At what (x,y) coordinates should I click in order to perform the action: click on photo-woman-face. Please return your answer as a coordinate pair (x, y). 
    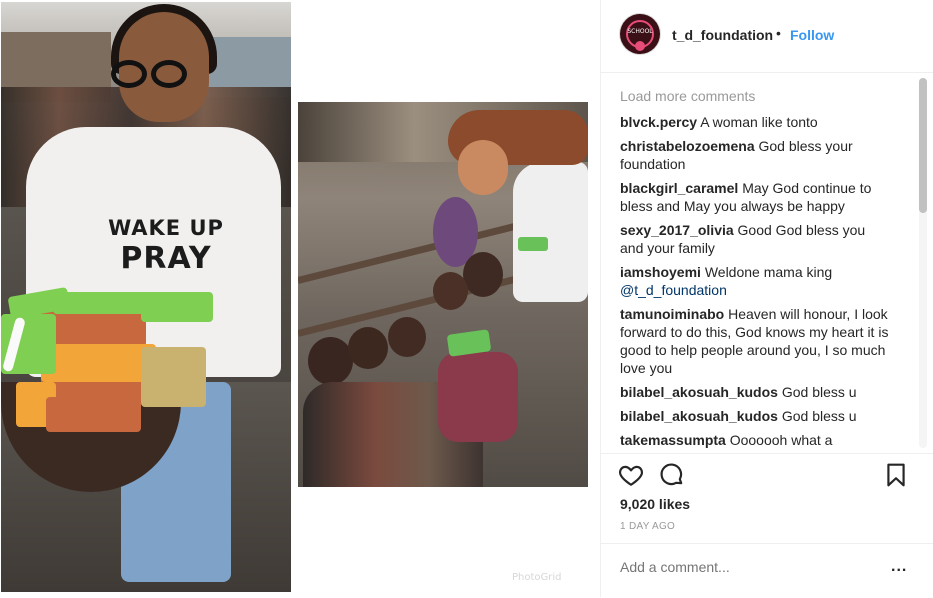
    Looking at the image, I should click on (483, 167).